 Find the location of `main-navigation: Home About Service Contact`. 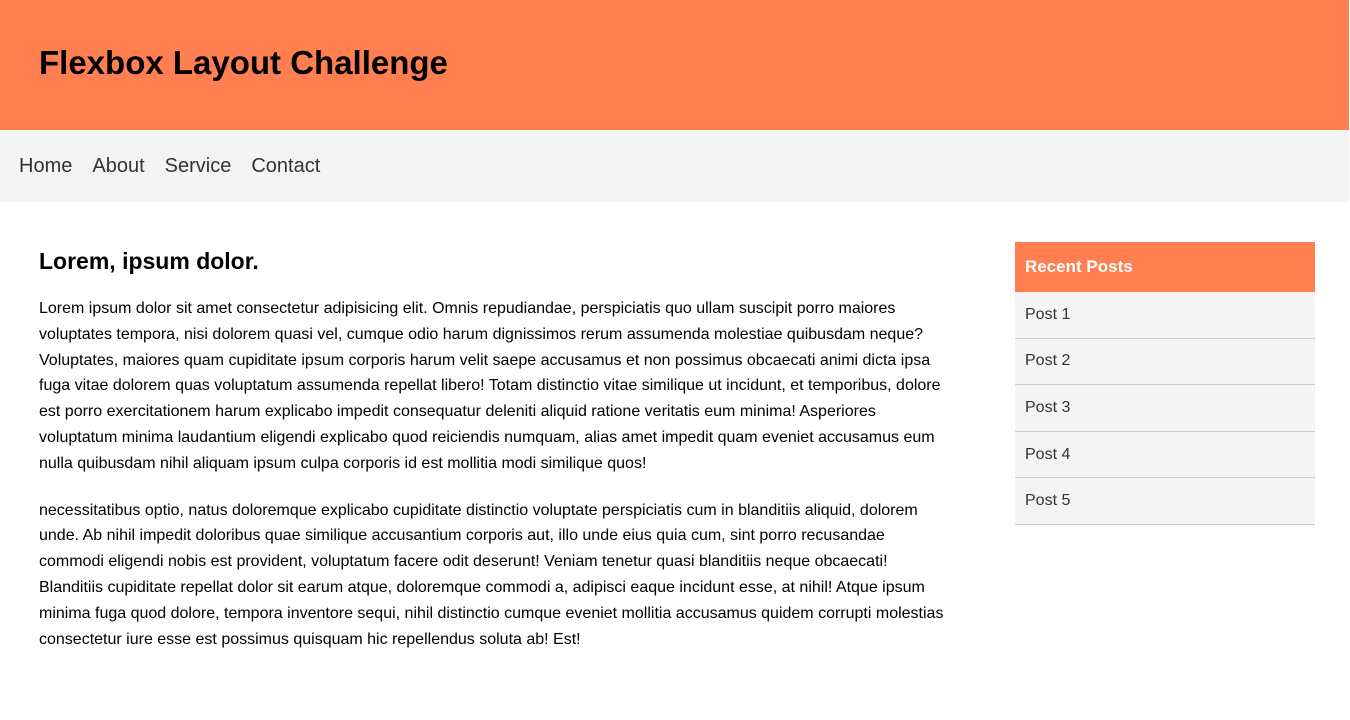

main-navigation: Home About Service Contact is located at coordinates (674, 166).